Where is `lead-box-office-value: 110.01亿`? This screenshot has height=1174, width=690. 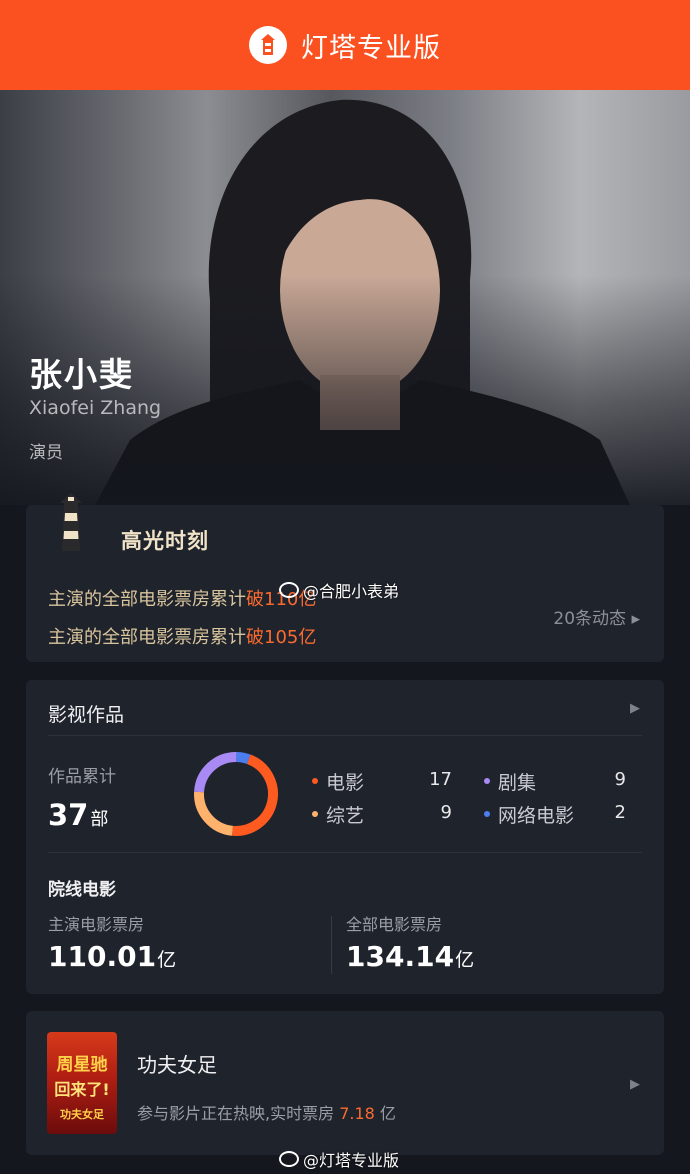 lead-box-office-value: 110.01亿 is located at coordinates (112, 956).